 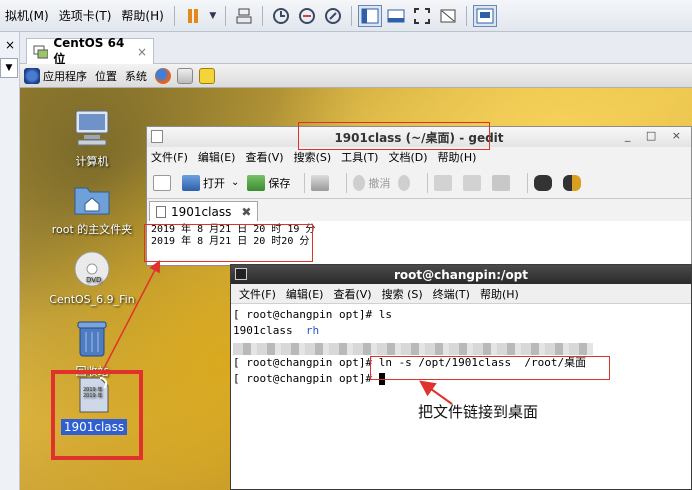 I want to click on vm-tab-centos: CentOS 64 位 ×, so click(x=90, y=51).